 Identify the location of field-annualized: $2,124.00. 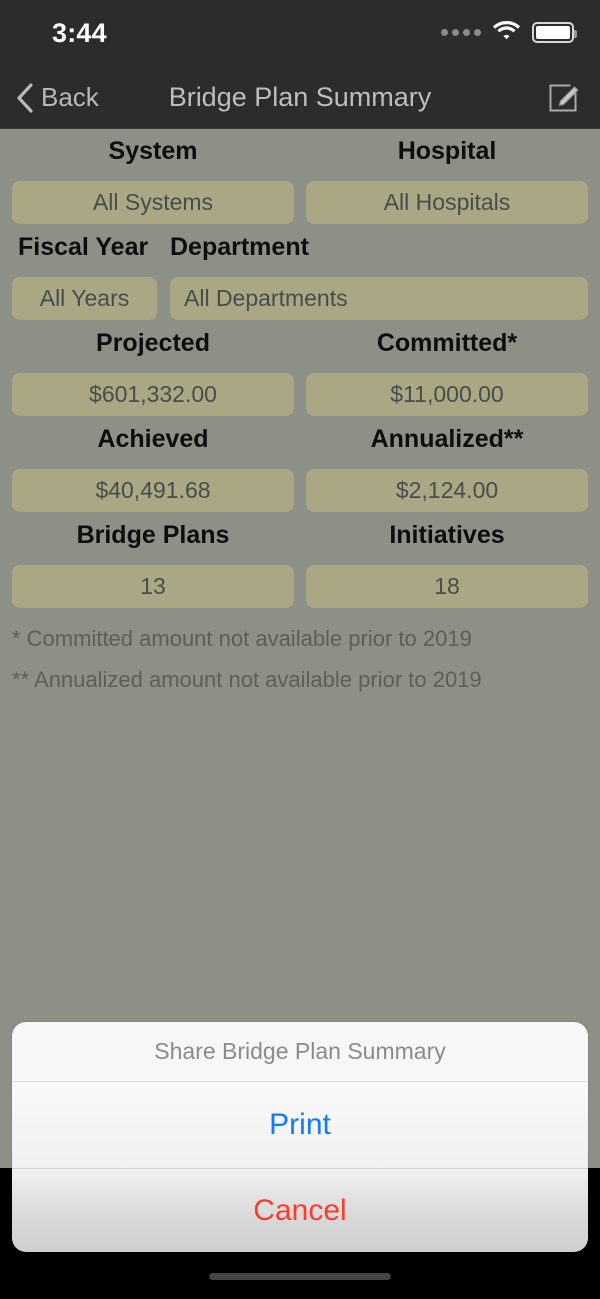
(447, 490).